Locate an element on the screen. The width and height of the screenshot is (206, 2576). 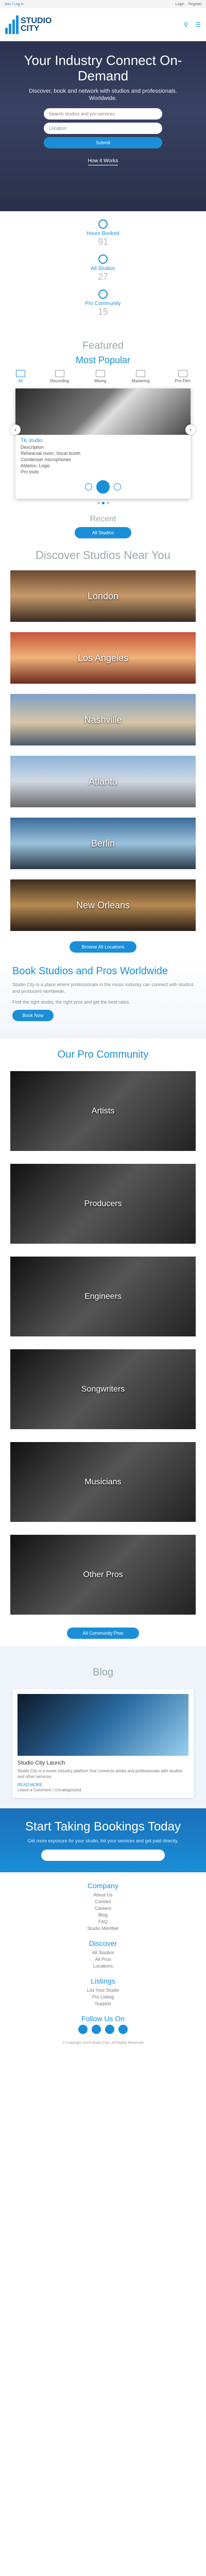
submit-button: Submit is located at coordinates (103, 142).